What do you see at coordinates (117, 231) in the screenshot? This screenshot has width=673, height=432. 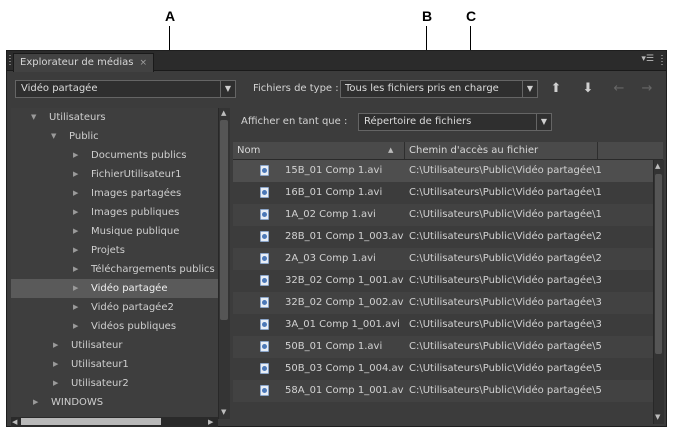 I see `tree-item-musique-publique: ▶ Musique publique` at bounding box center [117, 231].